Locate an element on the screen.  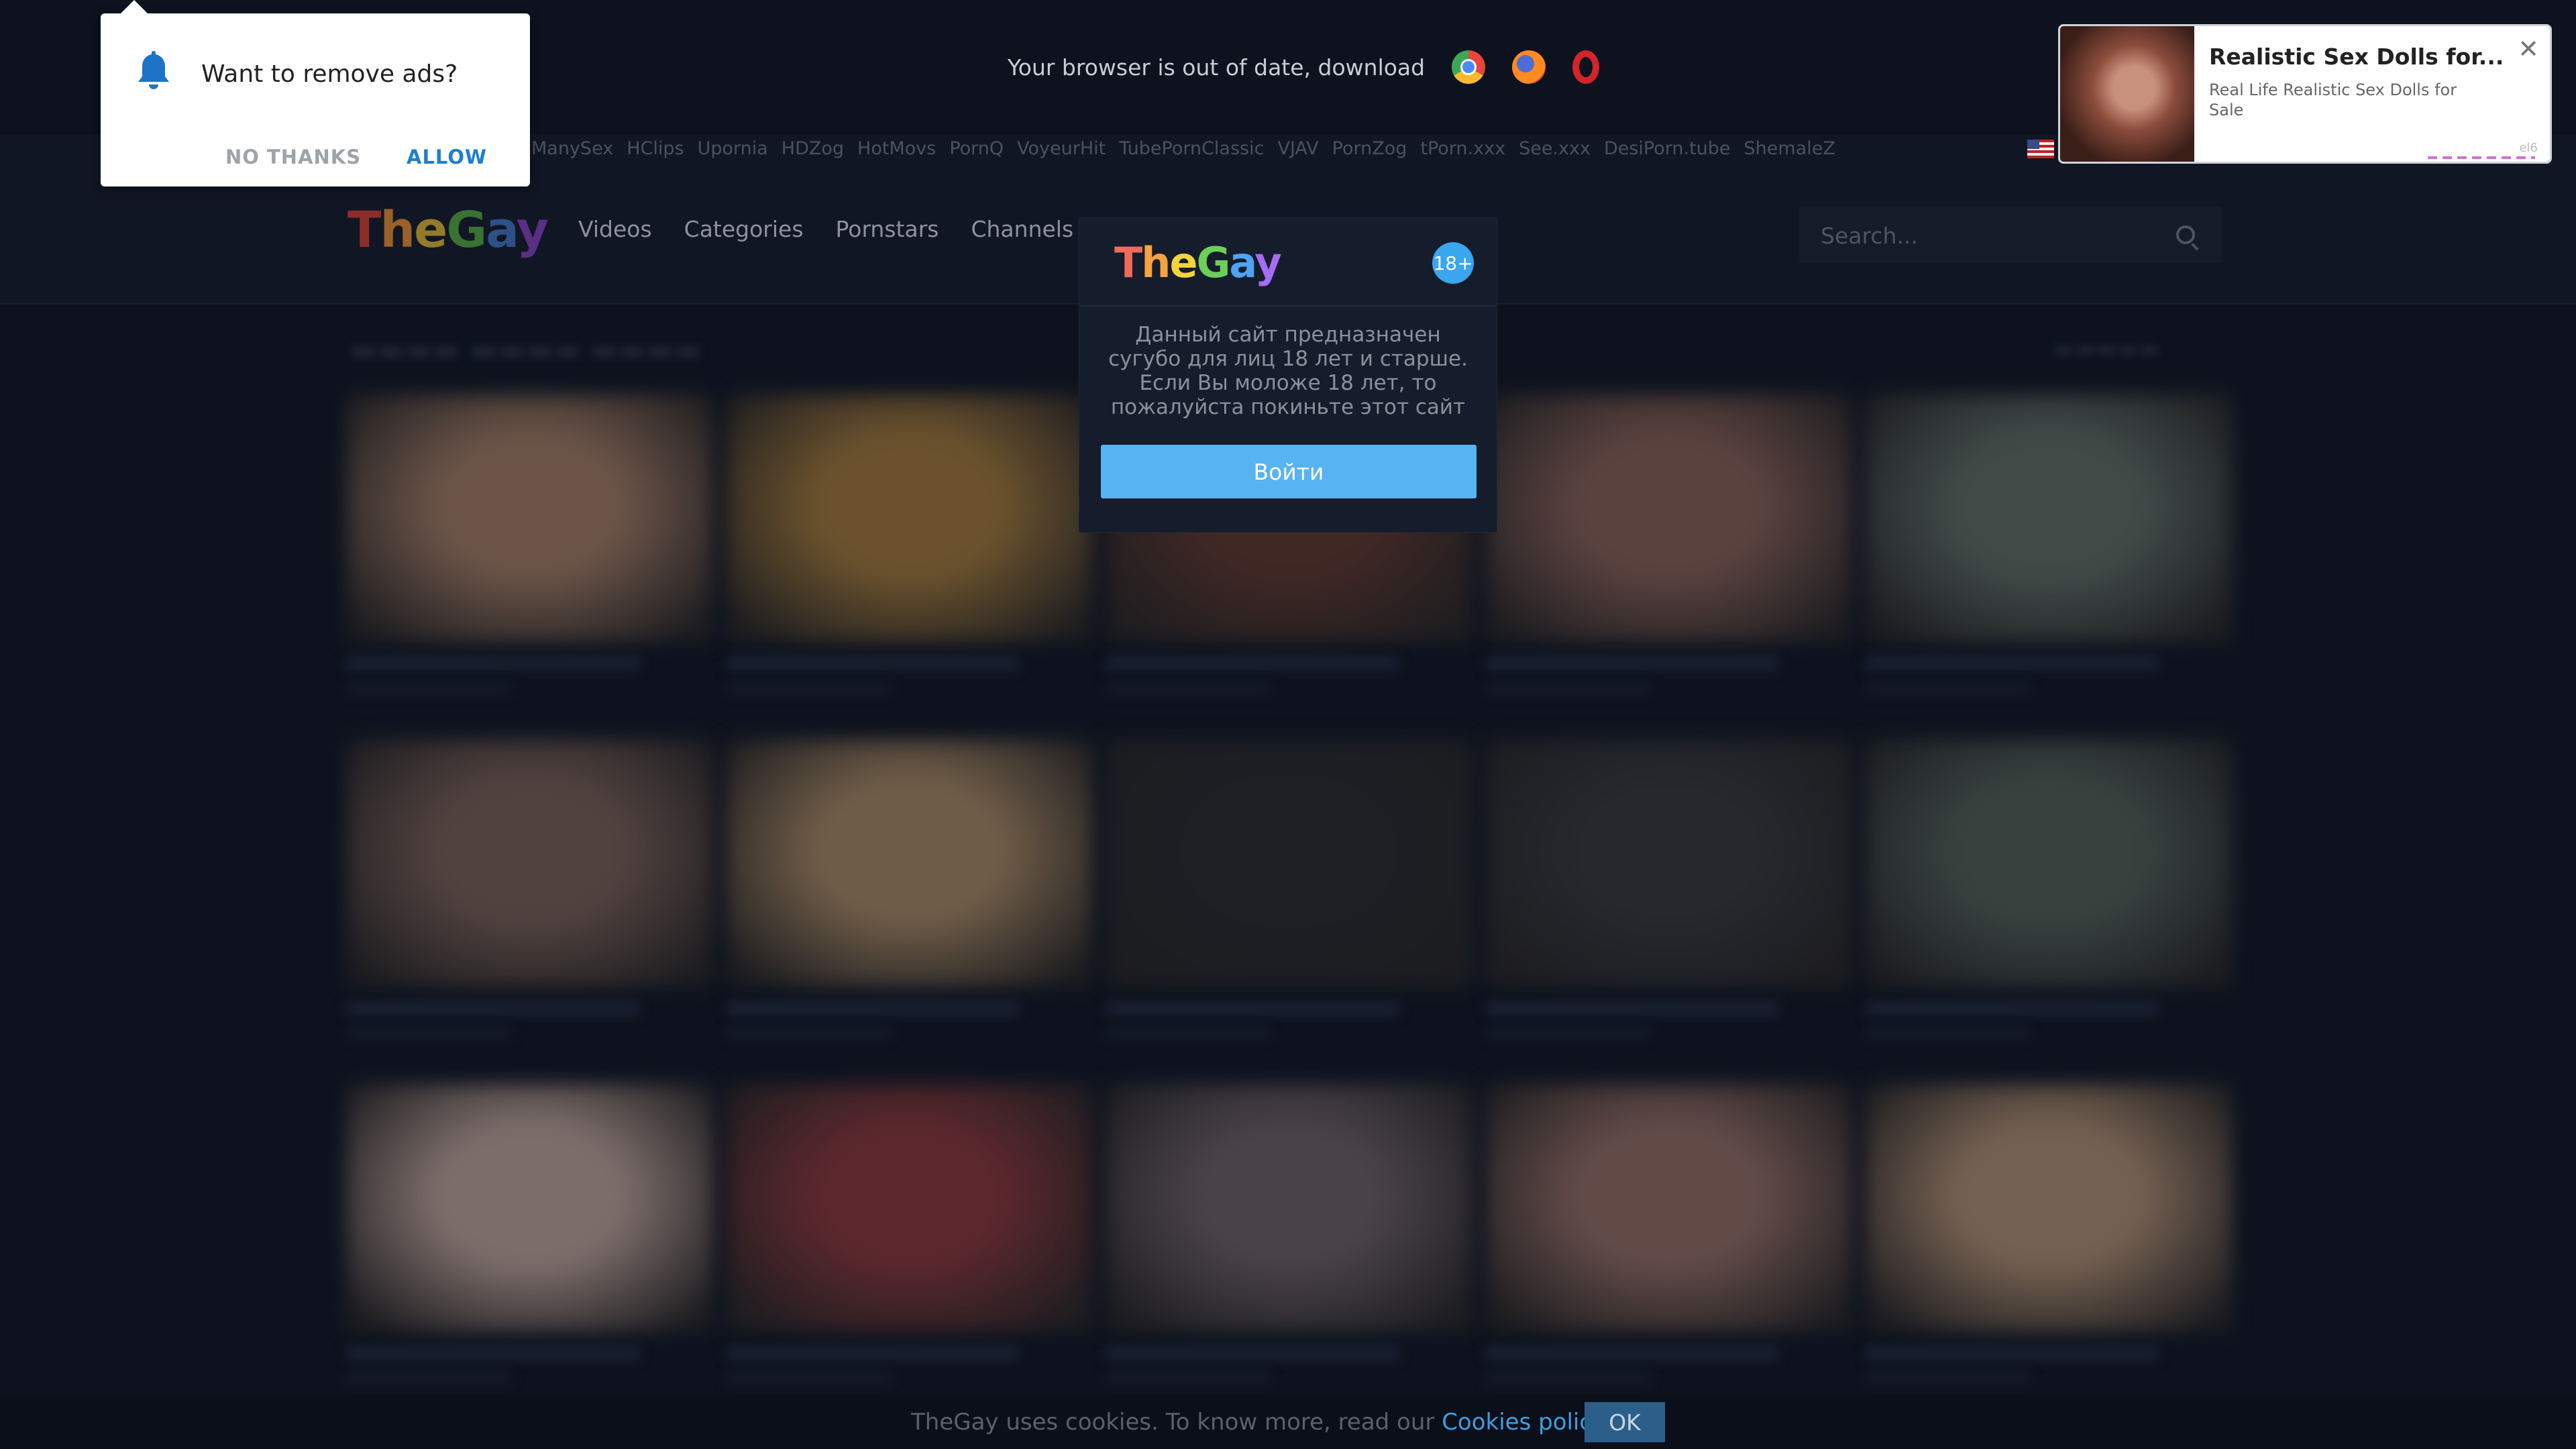
nav-videos: Videos is located at coordinates (615, 229).